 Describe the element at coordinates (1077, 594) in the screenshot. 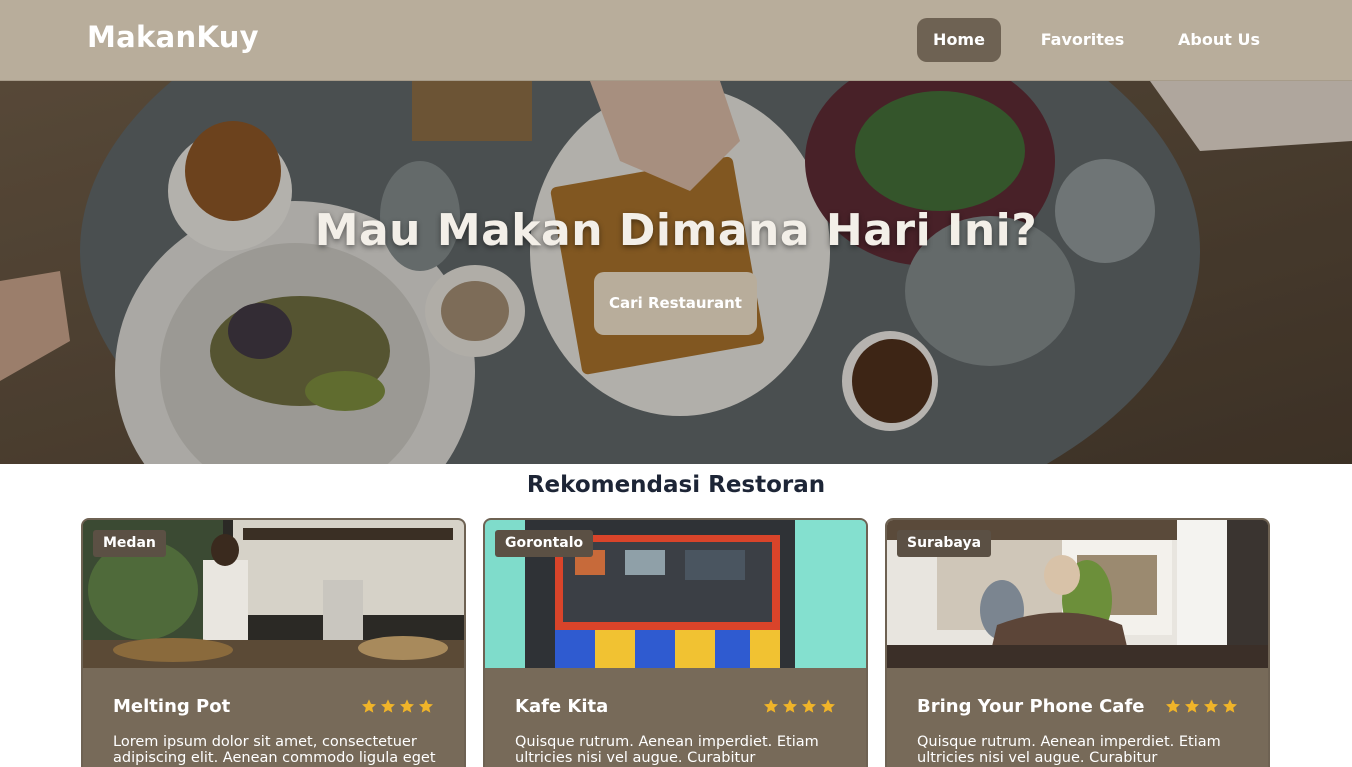

I see `restaurant-image: Surabaya` at that location.